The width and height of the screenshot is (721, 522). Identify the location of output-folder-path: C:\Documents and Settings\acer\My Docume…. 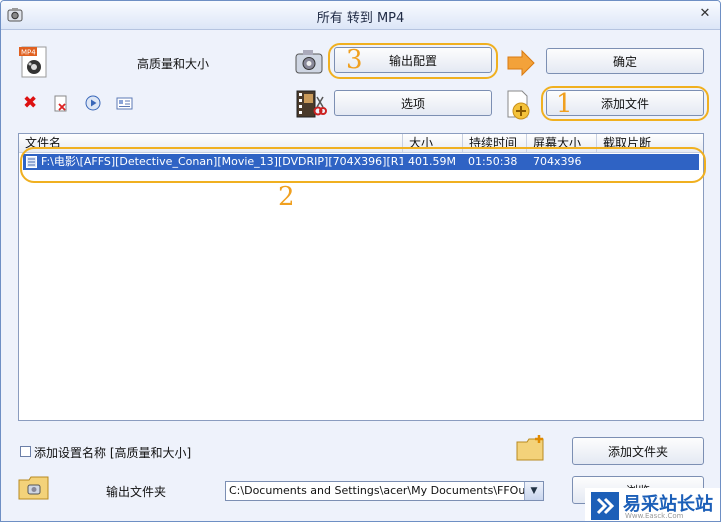
(386, 490).